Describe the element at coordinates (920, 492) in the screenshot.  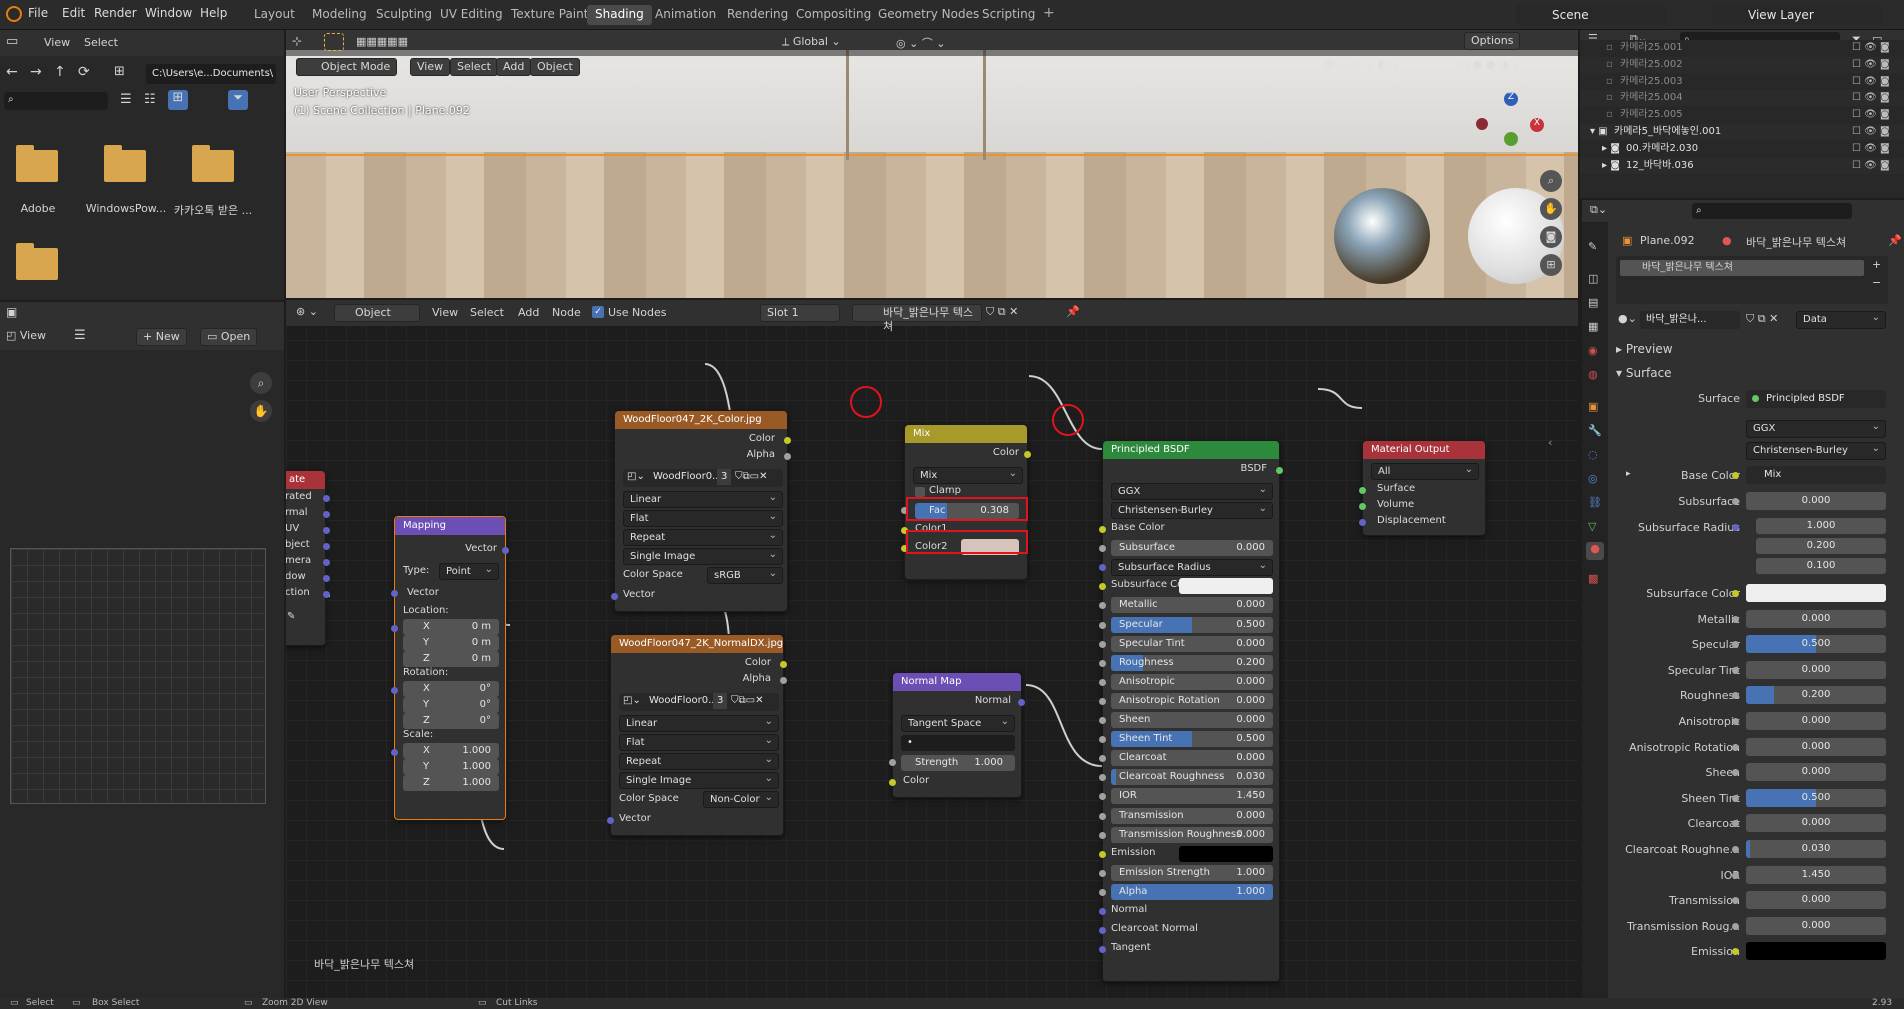
I see `clamp-checkbox` at that location.